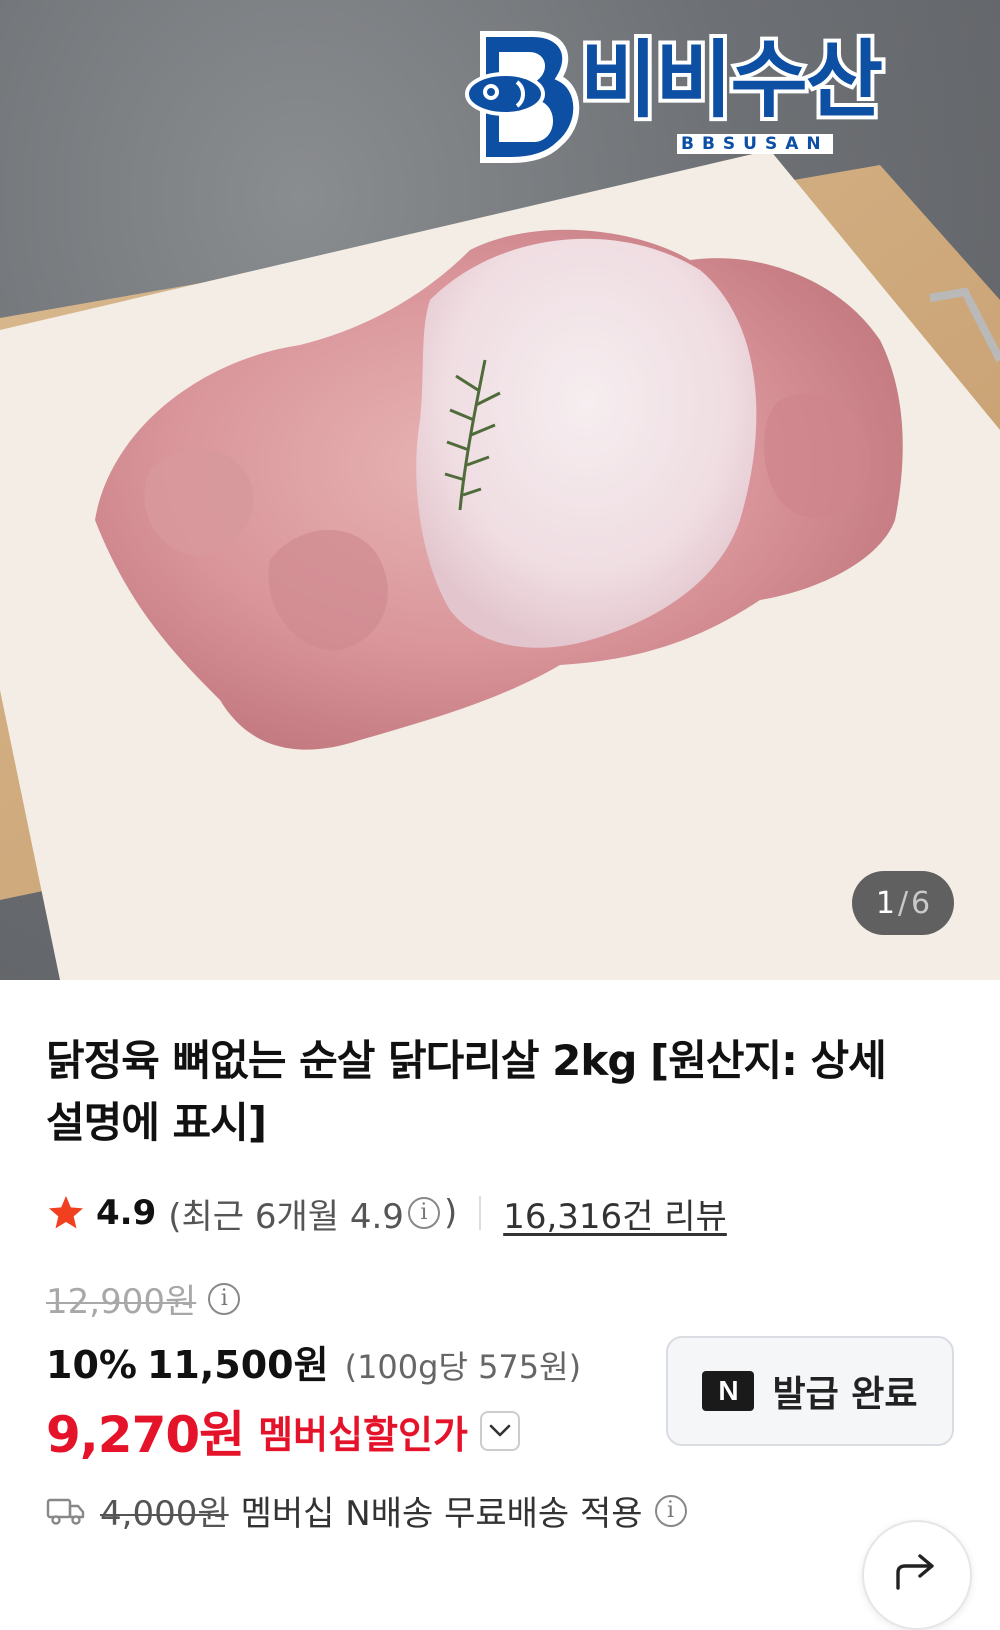  I want to click on sale-price-row: 10% 11,500원 (100g당 575원), so click(313, 1361).